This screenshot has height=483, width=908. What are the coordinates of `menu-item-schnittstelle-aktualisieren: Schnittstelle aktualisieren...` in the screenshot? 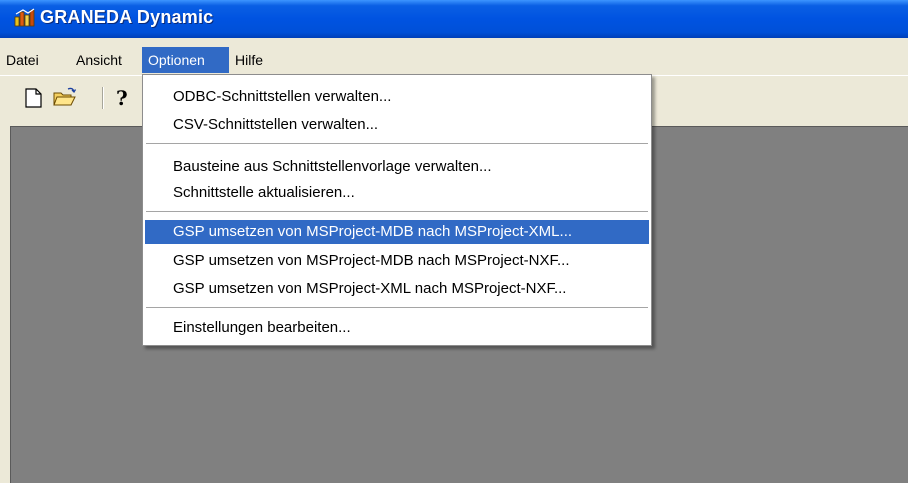 It's located at (397, 193).